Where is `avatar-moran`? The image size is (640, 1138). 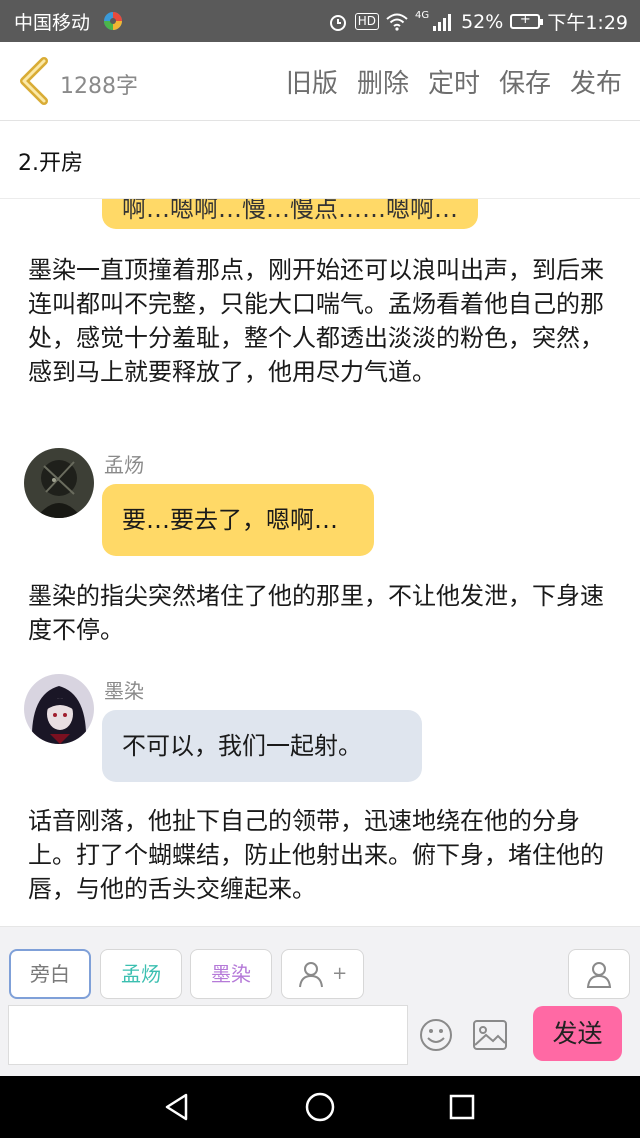
avatar-moran is located at coordinates (59, 709).